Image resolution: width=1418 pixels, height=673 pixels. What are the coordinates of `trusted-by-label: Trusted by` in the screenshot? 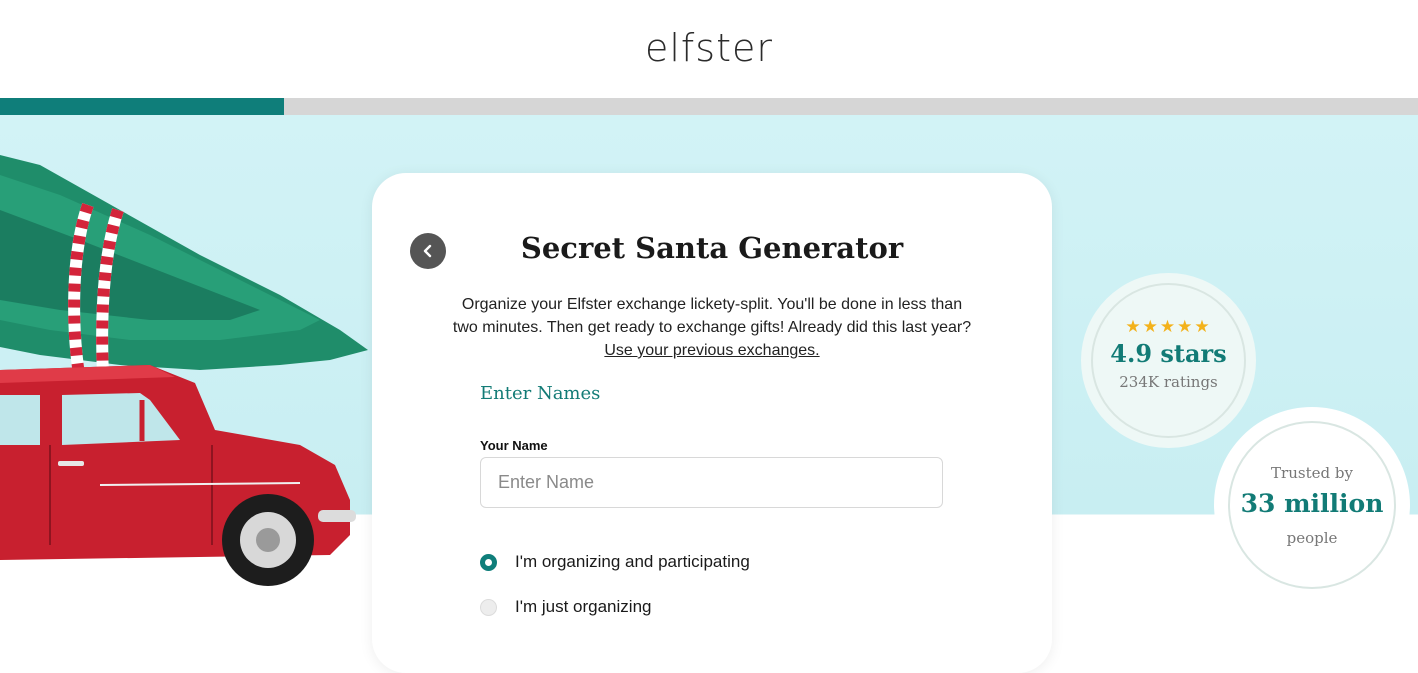 It's located at (1312, 473).